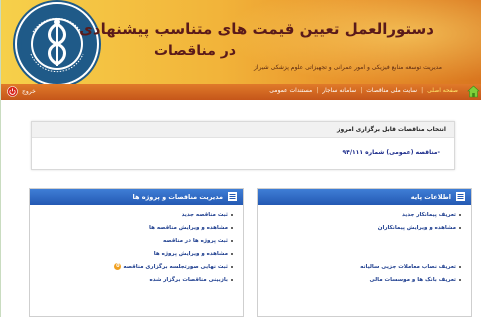 This screenshot has width=481, height=317. What do you see at coordinates (430, 197) in the screenshot?
I see `base-info-panel-title: اطلاعات پایه` at bounding box center [430, 197].